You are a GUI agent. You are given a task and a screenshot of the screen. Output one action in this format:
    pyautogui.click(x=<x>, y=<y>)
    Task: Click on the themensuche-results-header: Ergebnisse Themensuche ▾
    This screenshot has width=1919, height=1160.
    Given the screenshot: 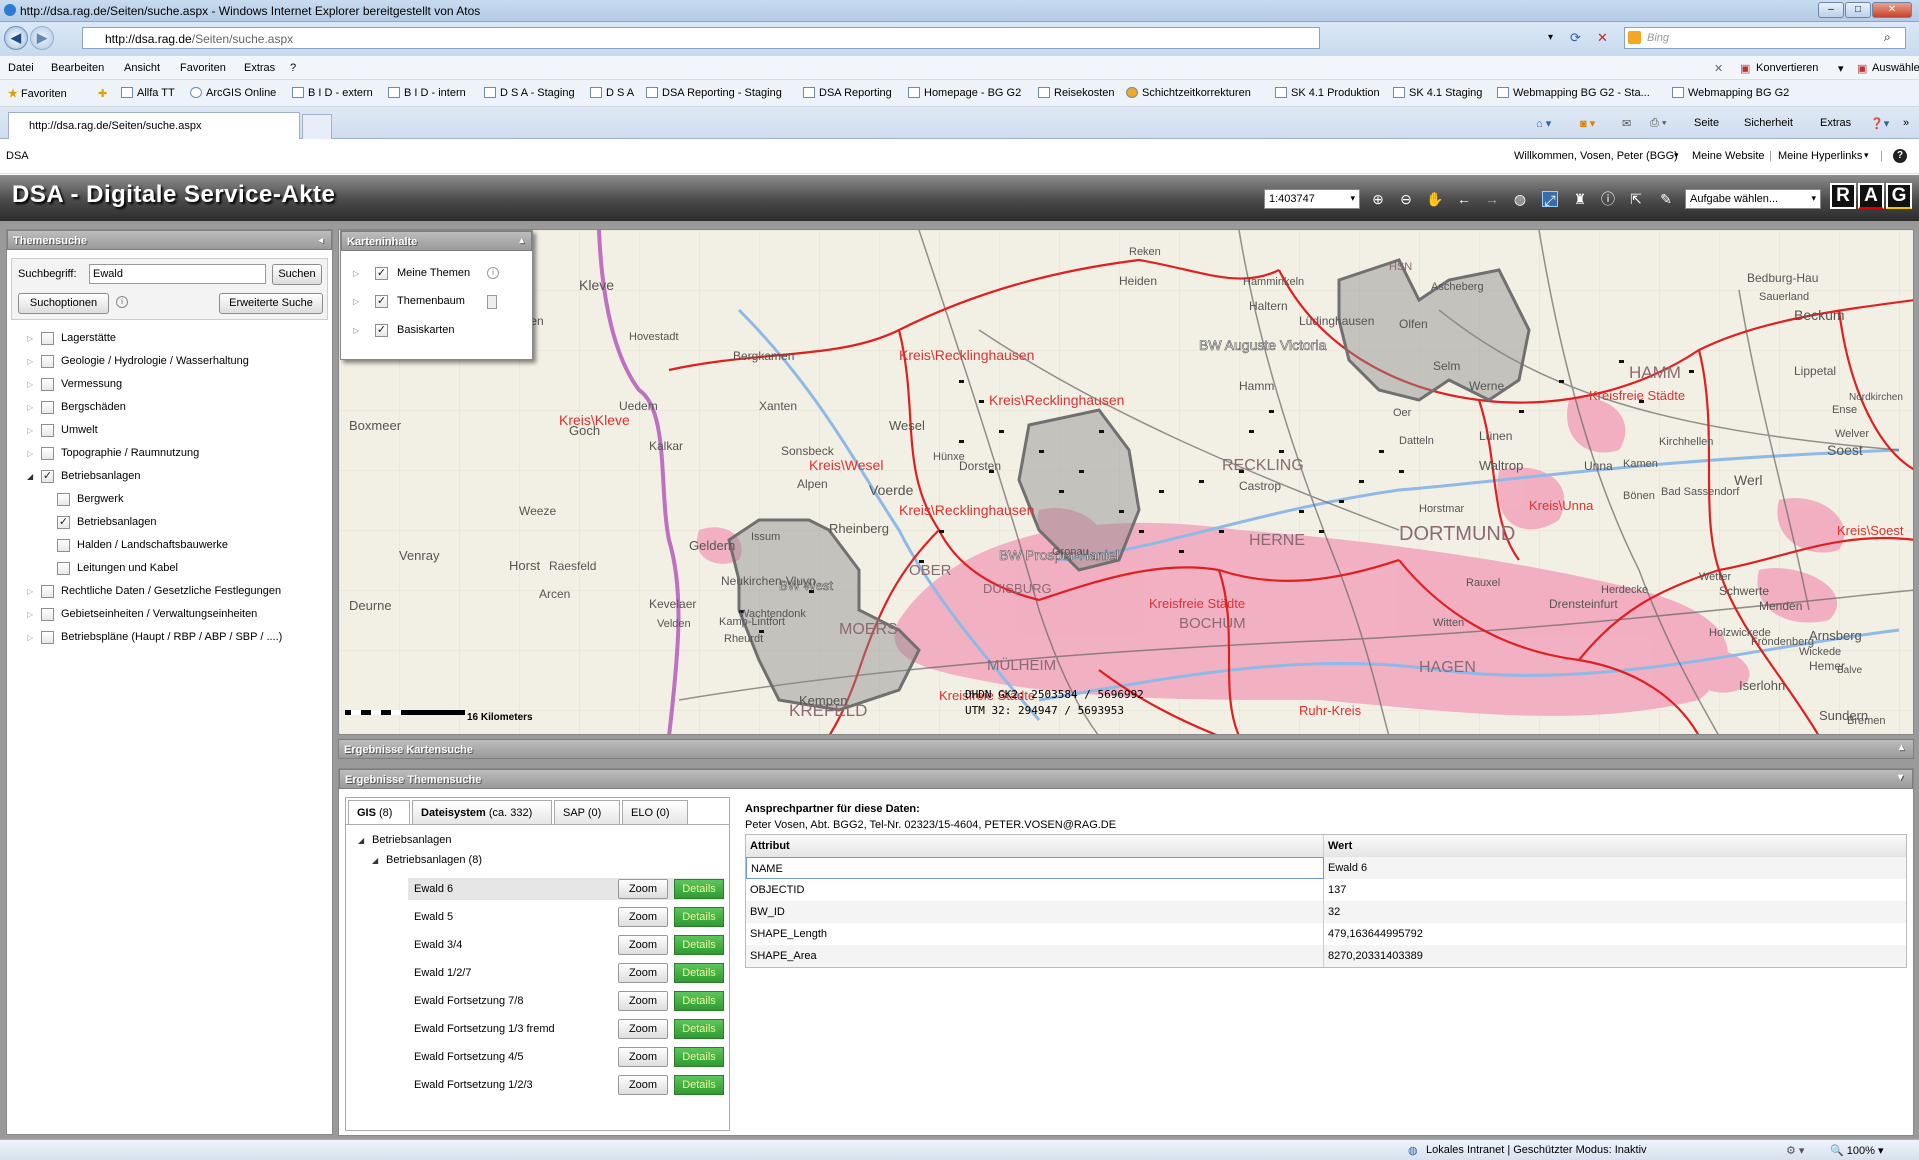 What is the action you would take?
    pyautogui.click(x=1126, y=779)
    